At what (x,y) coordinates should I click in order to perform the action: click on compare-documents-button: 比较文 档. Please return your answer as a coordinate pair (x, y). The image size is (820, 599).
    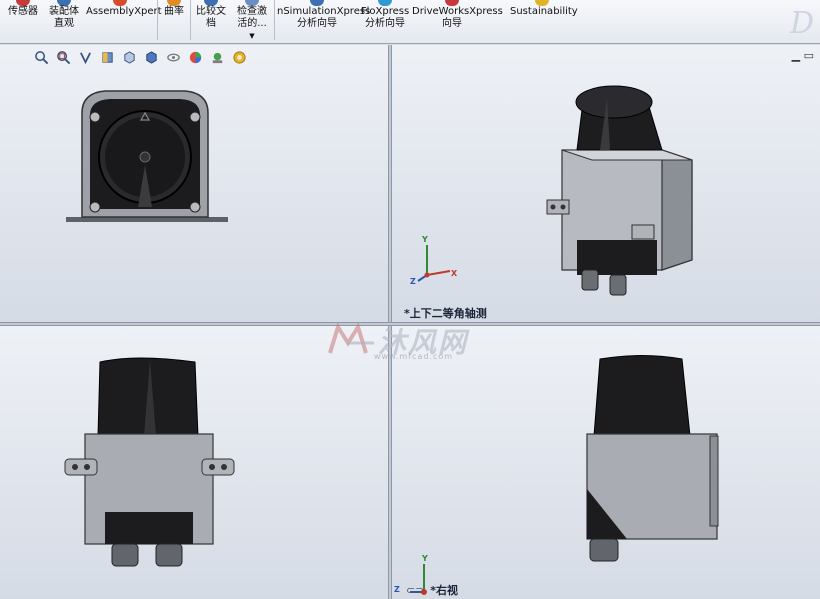
    Looking at the image, I should click on (211, 15).